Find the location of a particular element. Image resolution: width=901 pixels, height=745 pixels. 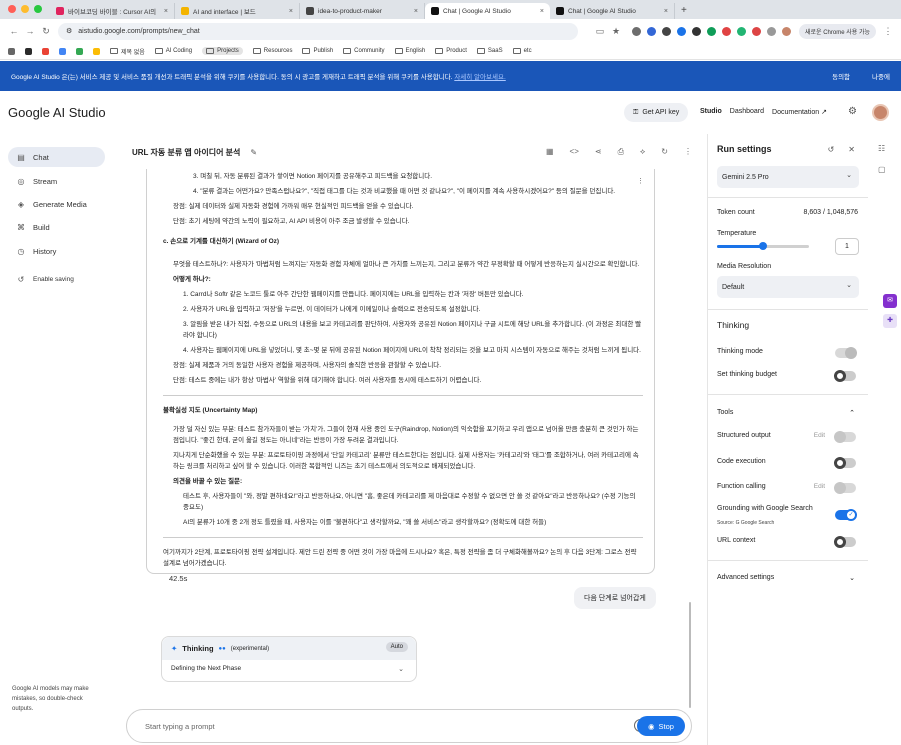

chat-scrollbar is located at coordinates (690, 655).